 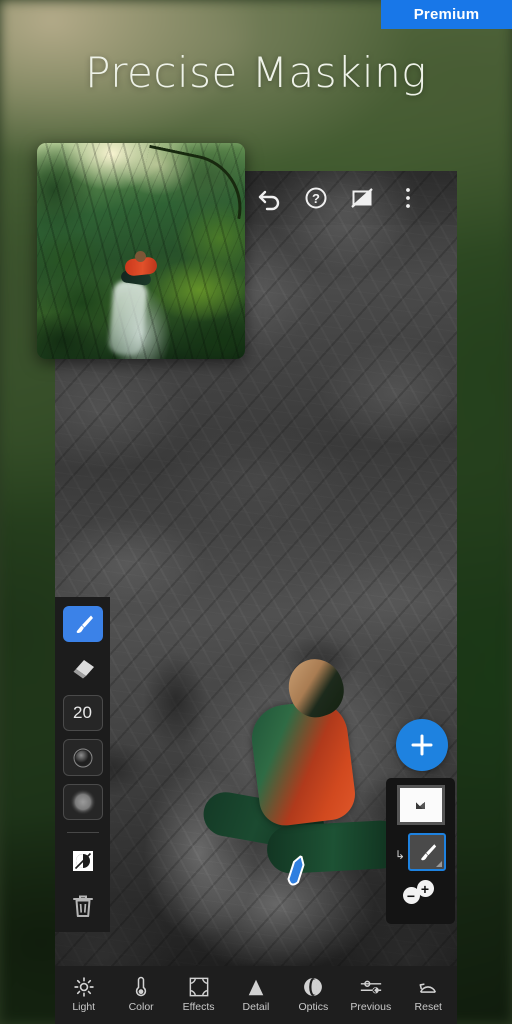 I want to click on eraser-tool, so click(x=83, y=668).